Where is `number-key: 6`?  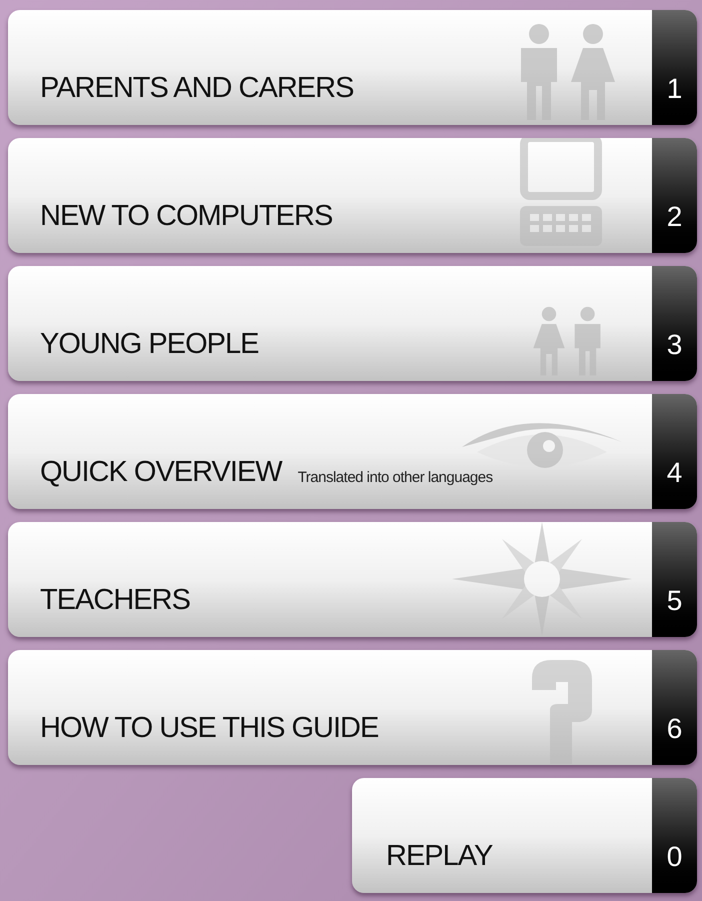 number-key: 6 is located at coordinates (674, 707).